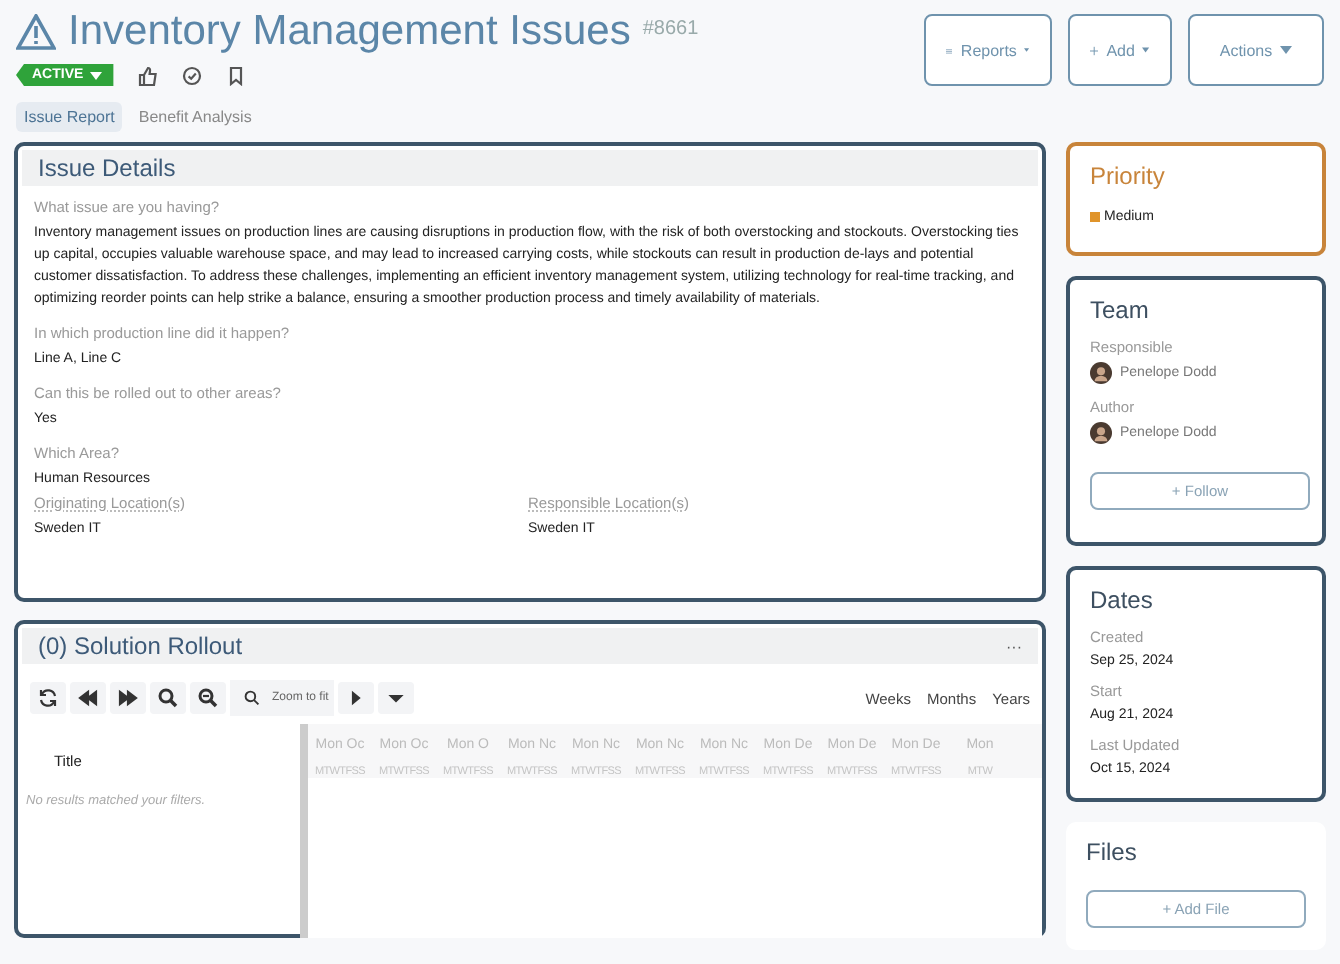 Image resolution: width=1340 pixels, height=964 pixels. Describe the element at coordinates (1120, 50) in the screenshot. I see `add-button: Add` at that location.